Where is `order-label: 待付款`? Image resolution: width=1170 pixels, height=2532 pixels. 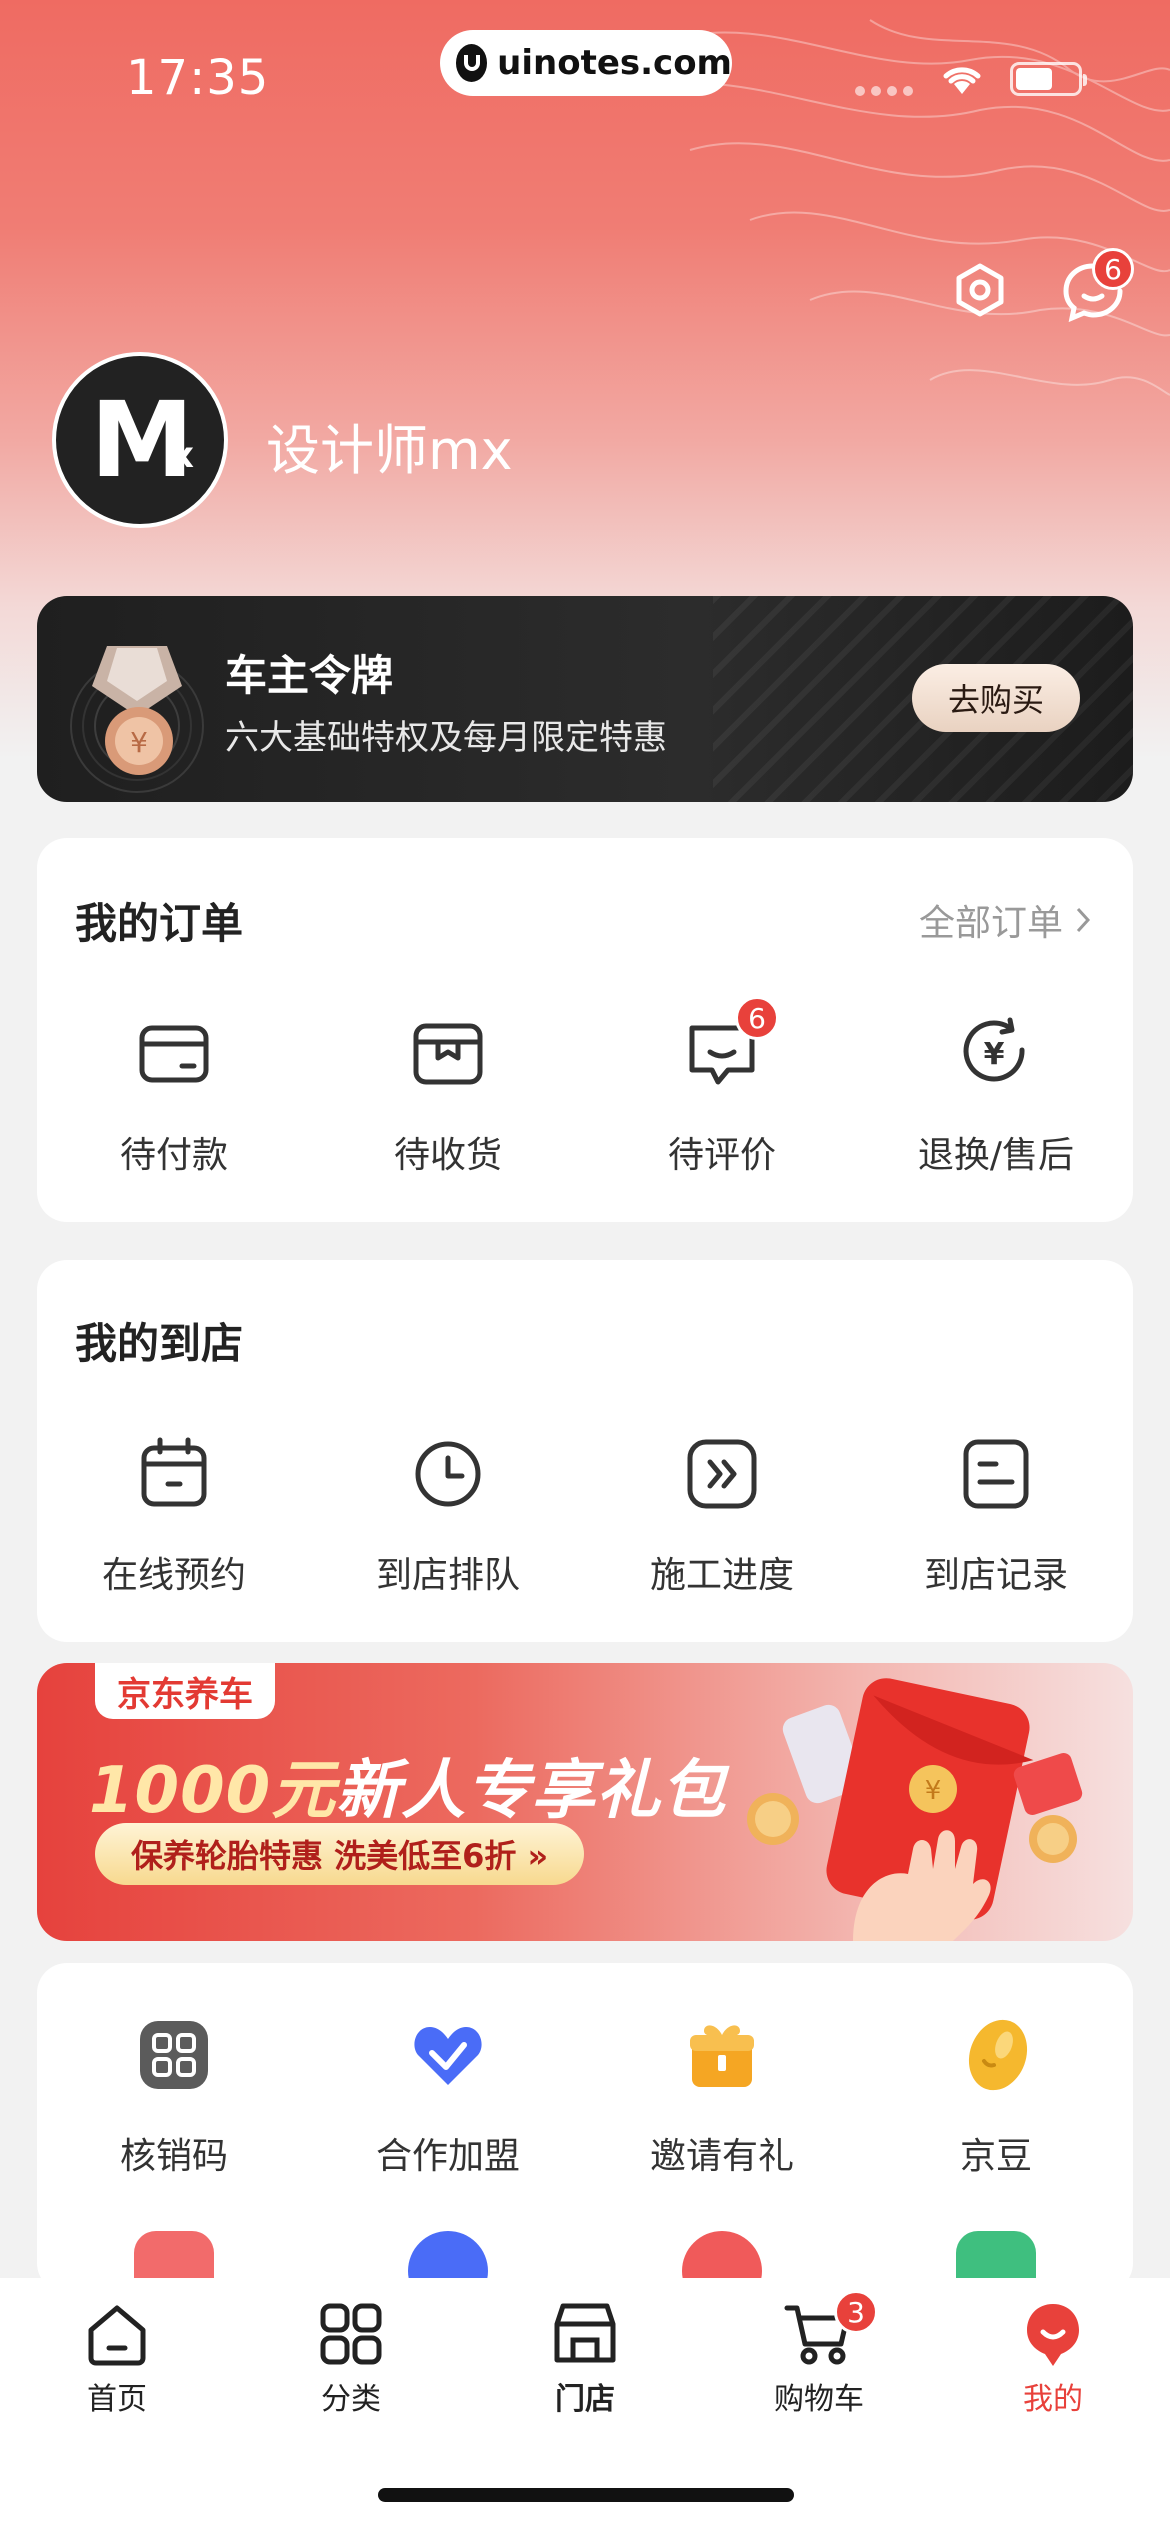
order-label: 待付款 is located at coordinates (173, 1155).